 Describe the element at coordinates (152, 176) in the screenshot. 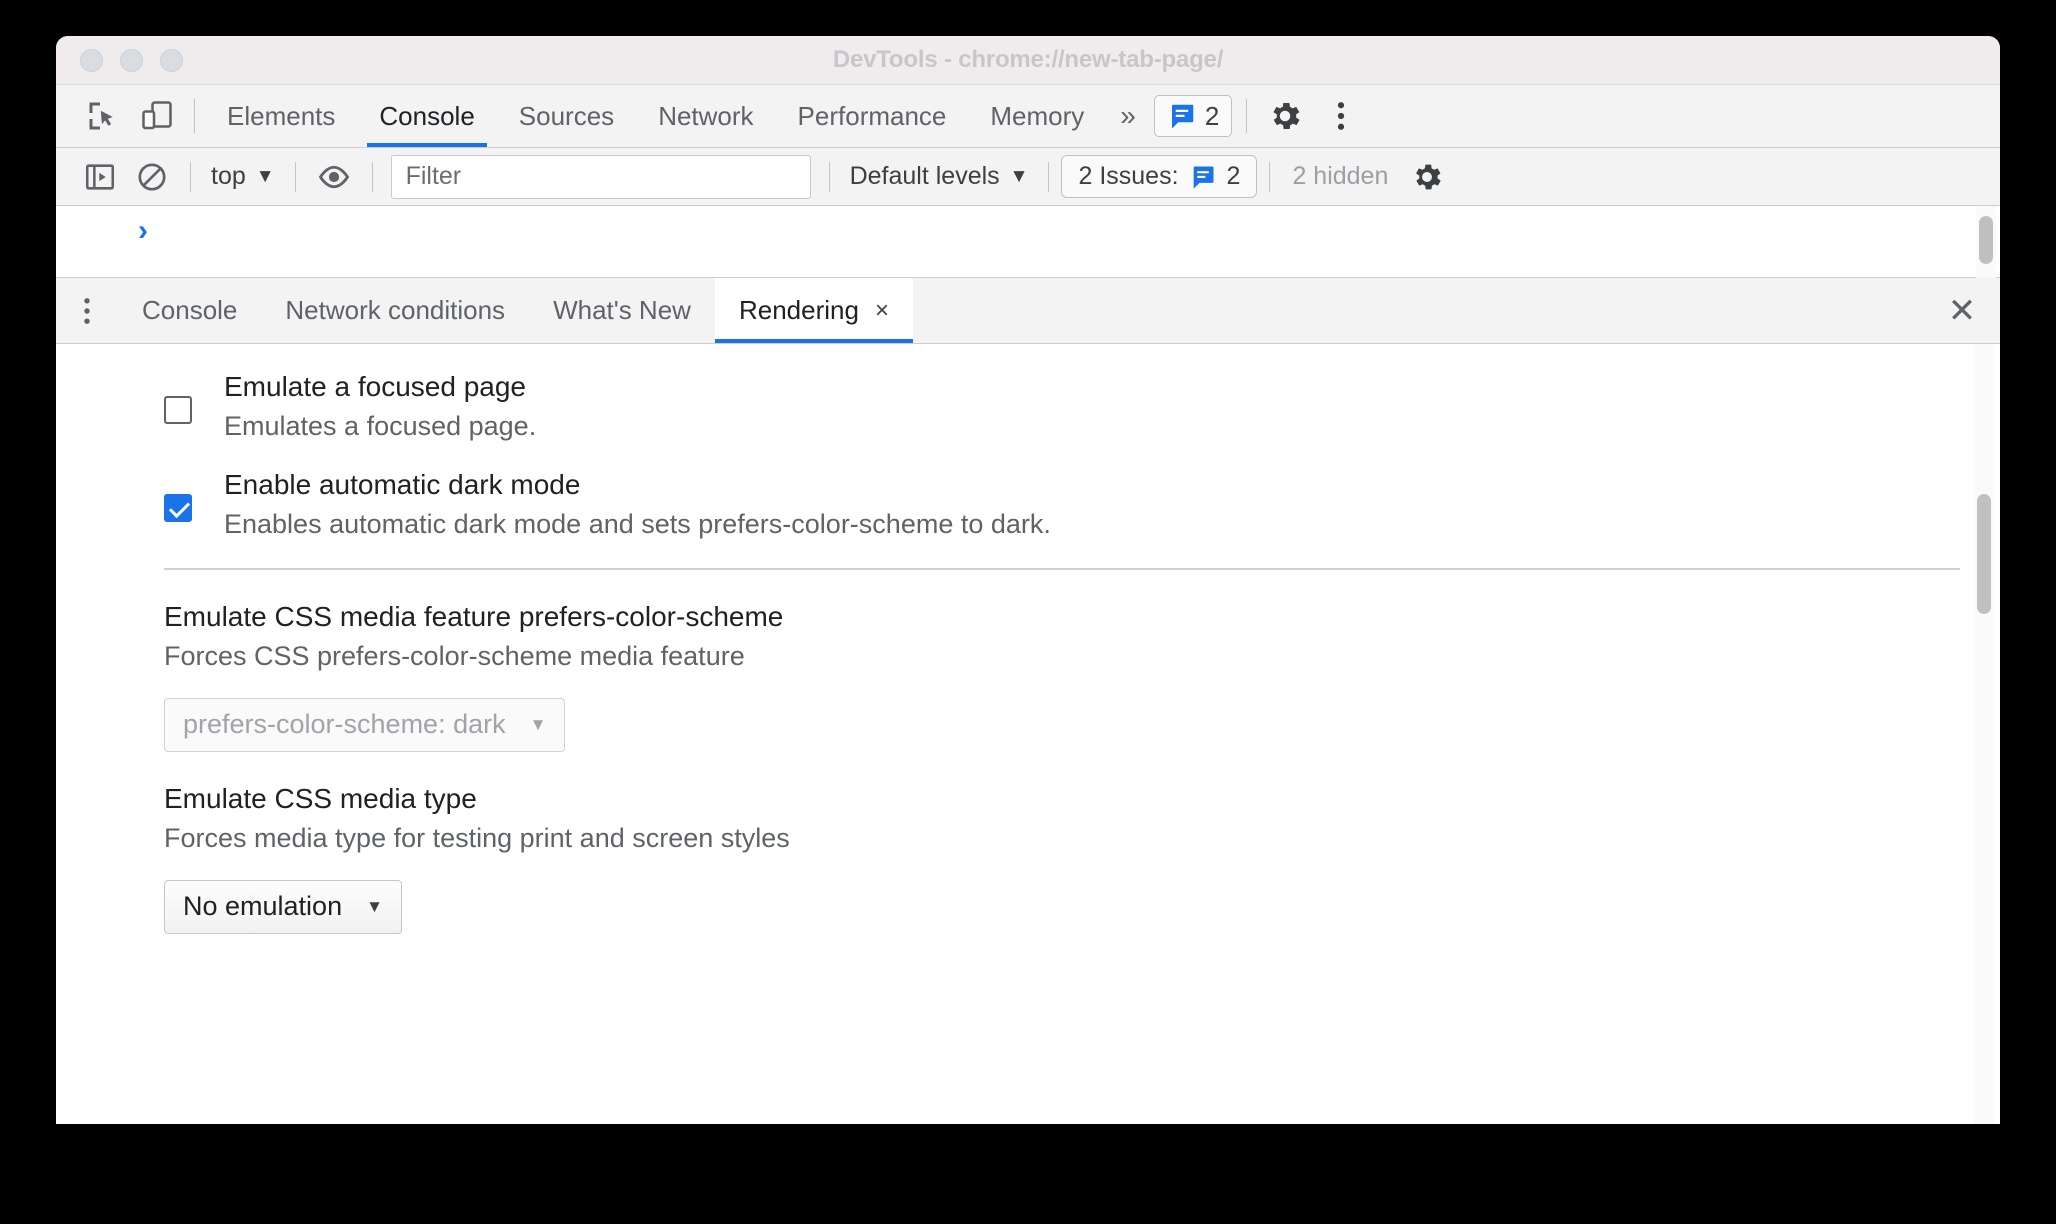

I see `clear-console-icon` at that location.